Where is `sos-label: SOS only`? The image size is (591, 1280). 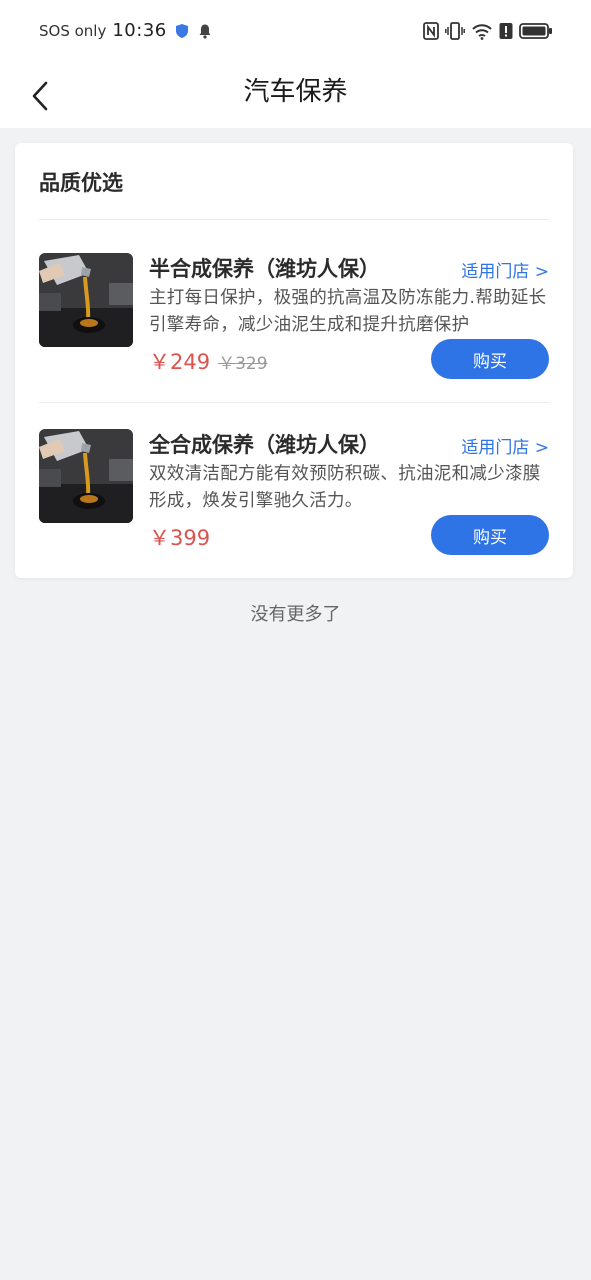 sos-label: SOS only is located at coordinates (73, 30).